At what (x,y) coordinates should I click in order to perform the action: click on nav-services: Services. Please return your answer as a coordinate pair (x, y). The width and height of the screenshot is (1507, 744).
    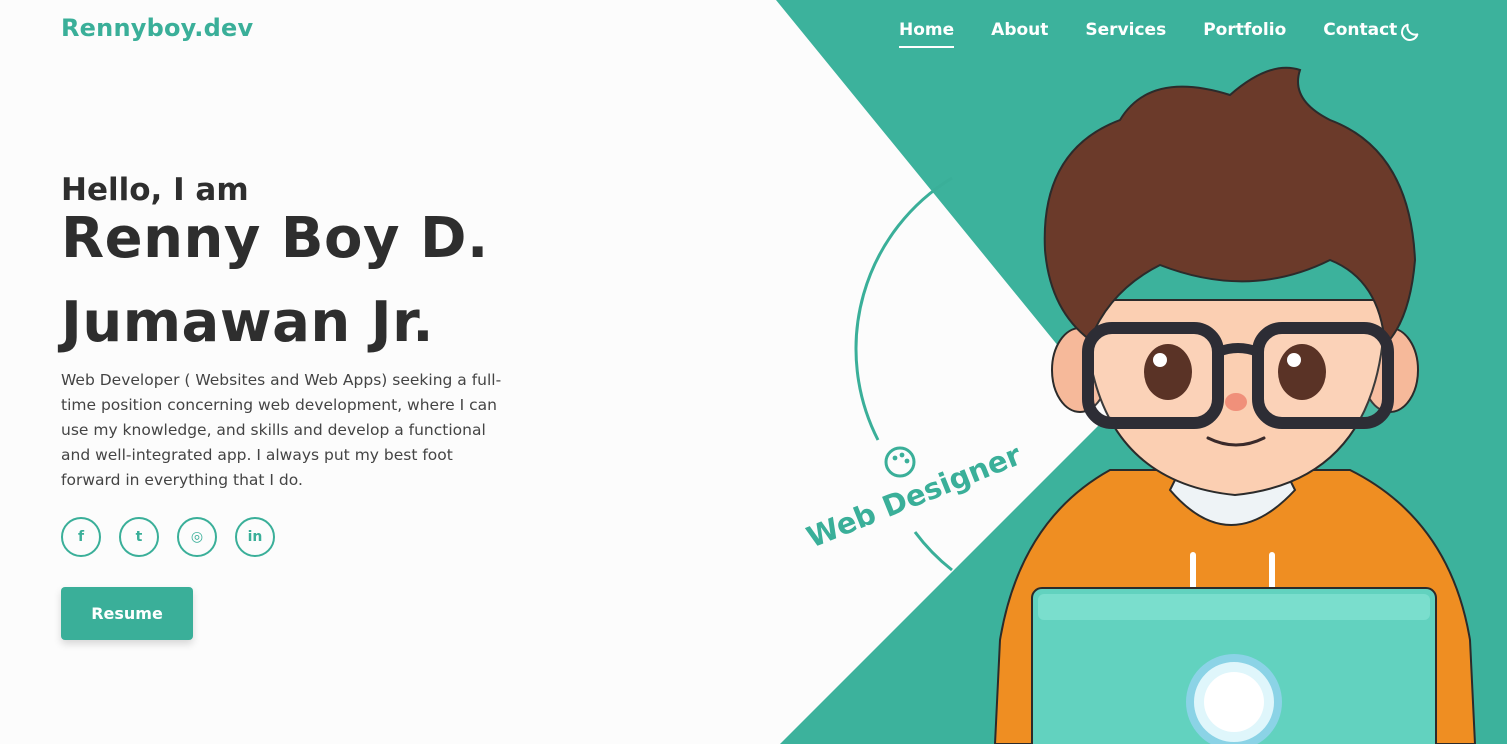
    Looking at the image, I should click on (1125, 34).